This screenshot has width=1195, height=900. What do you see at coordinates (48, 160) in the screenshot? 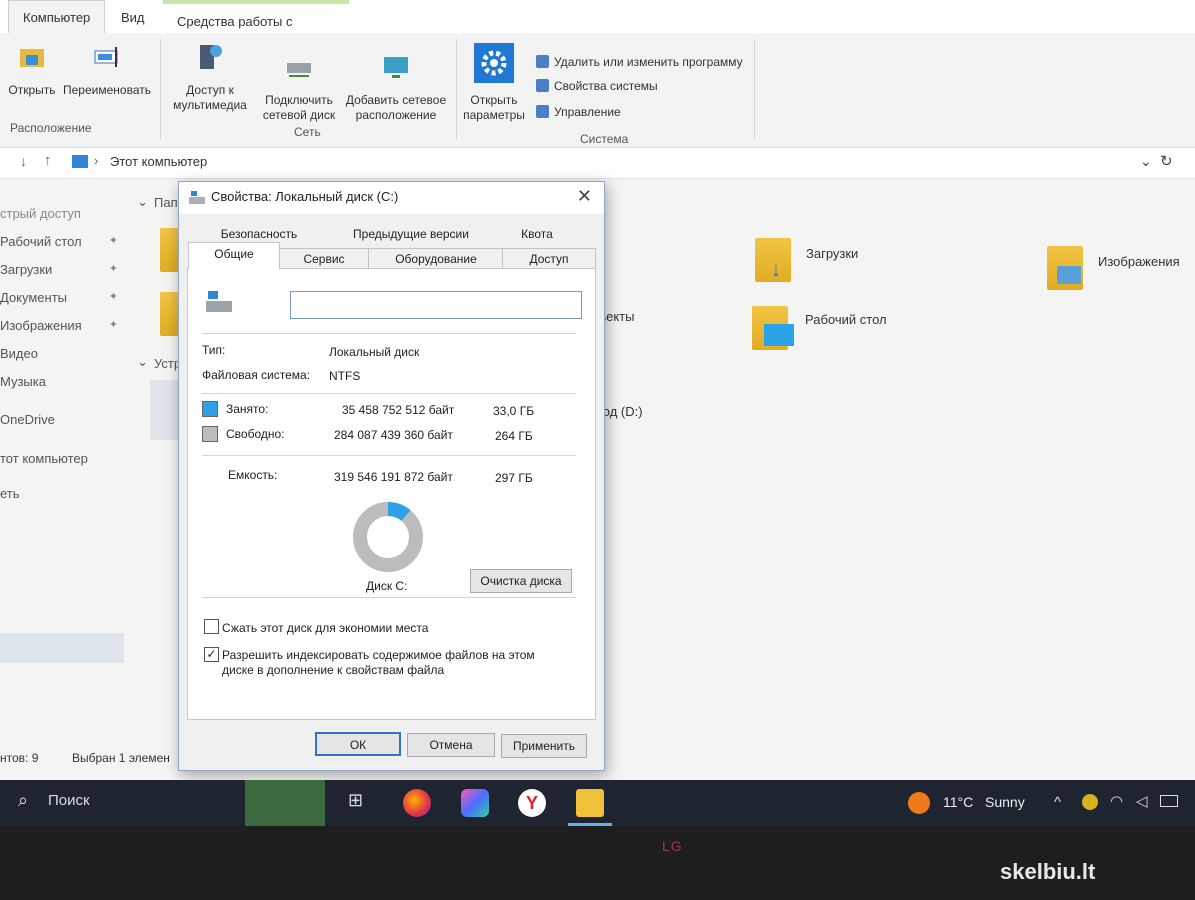
I see `up-arrow-icon: ↑` at bounding box center [48, 160].